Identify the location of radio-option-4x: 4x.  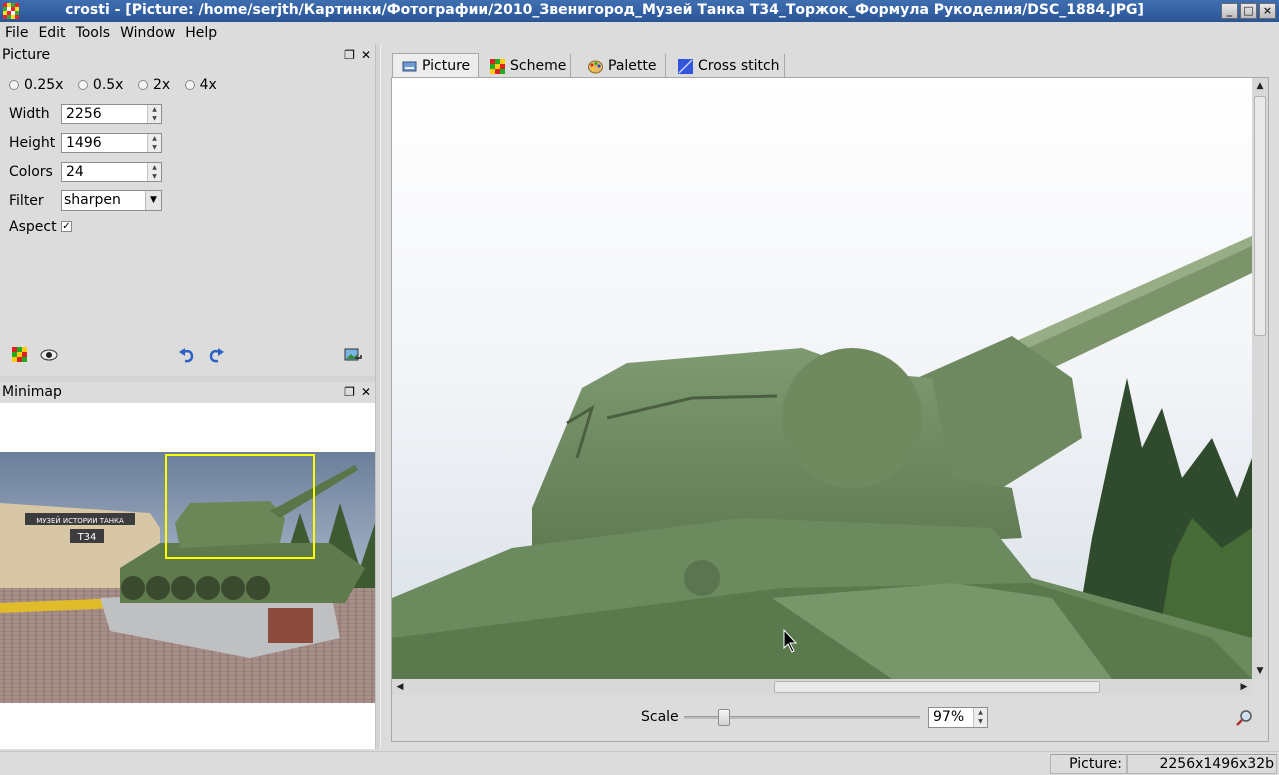
(200, 85).